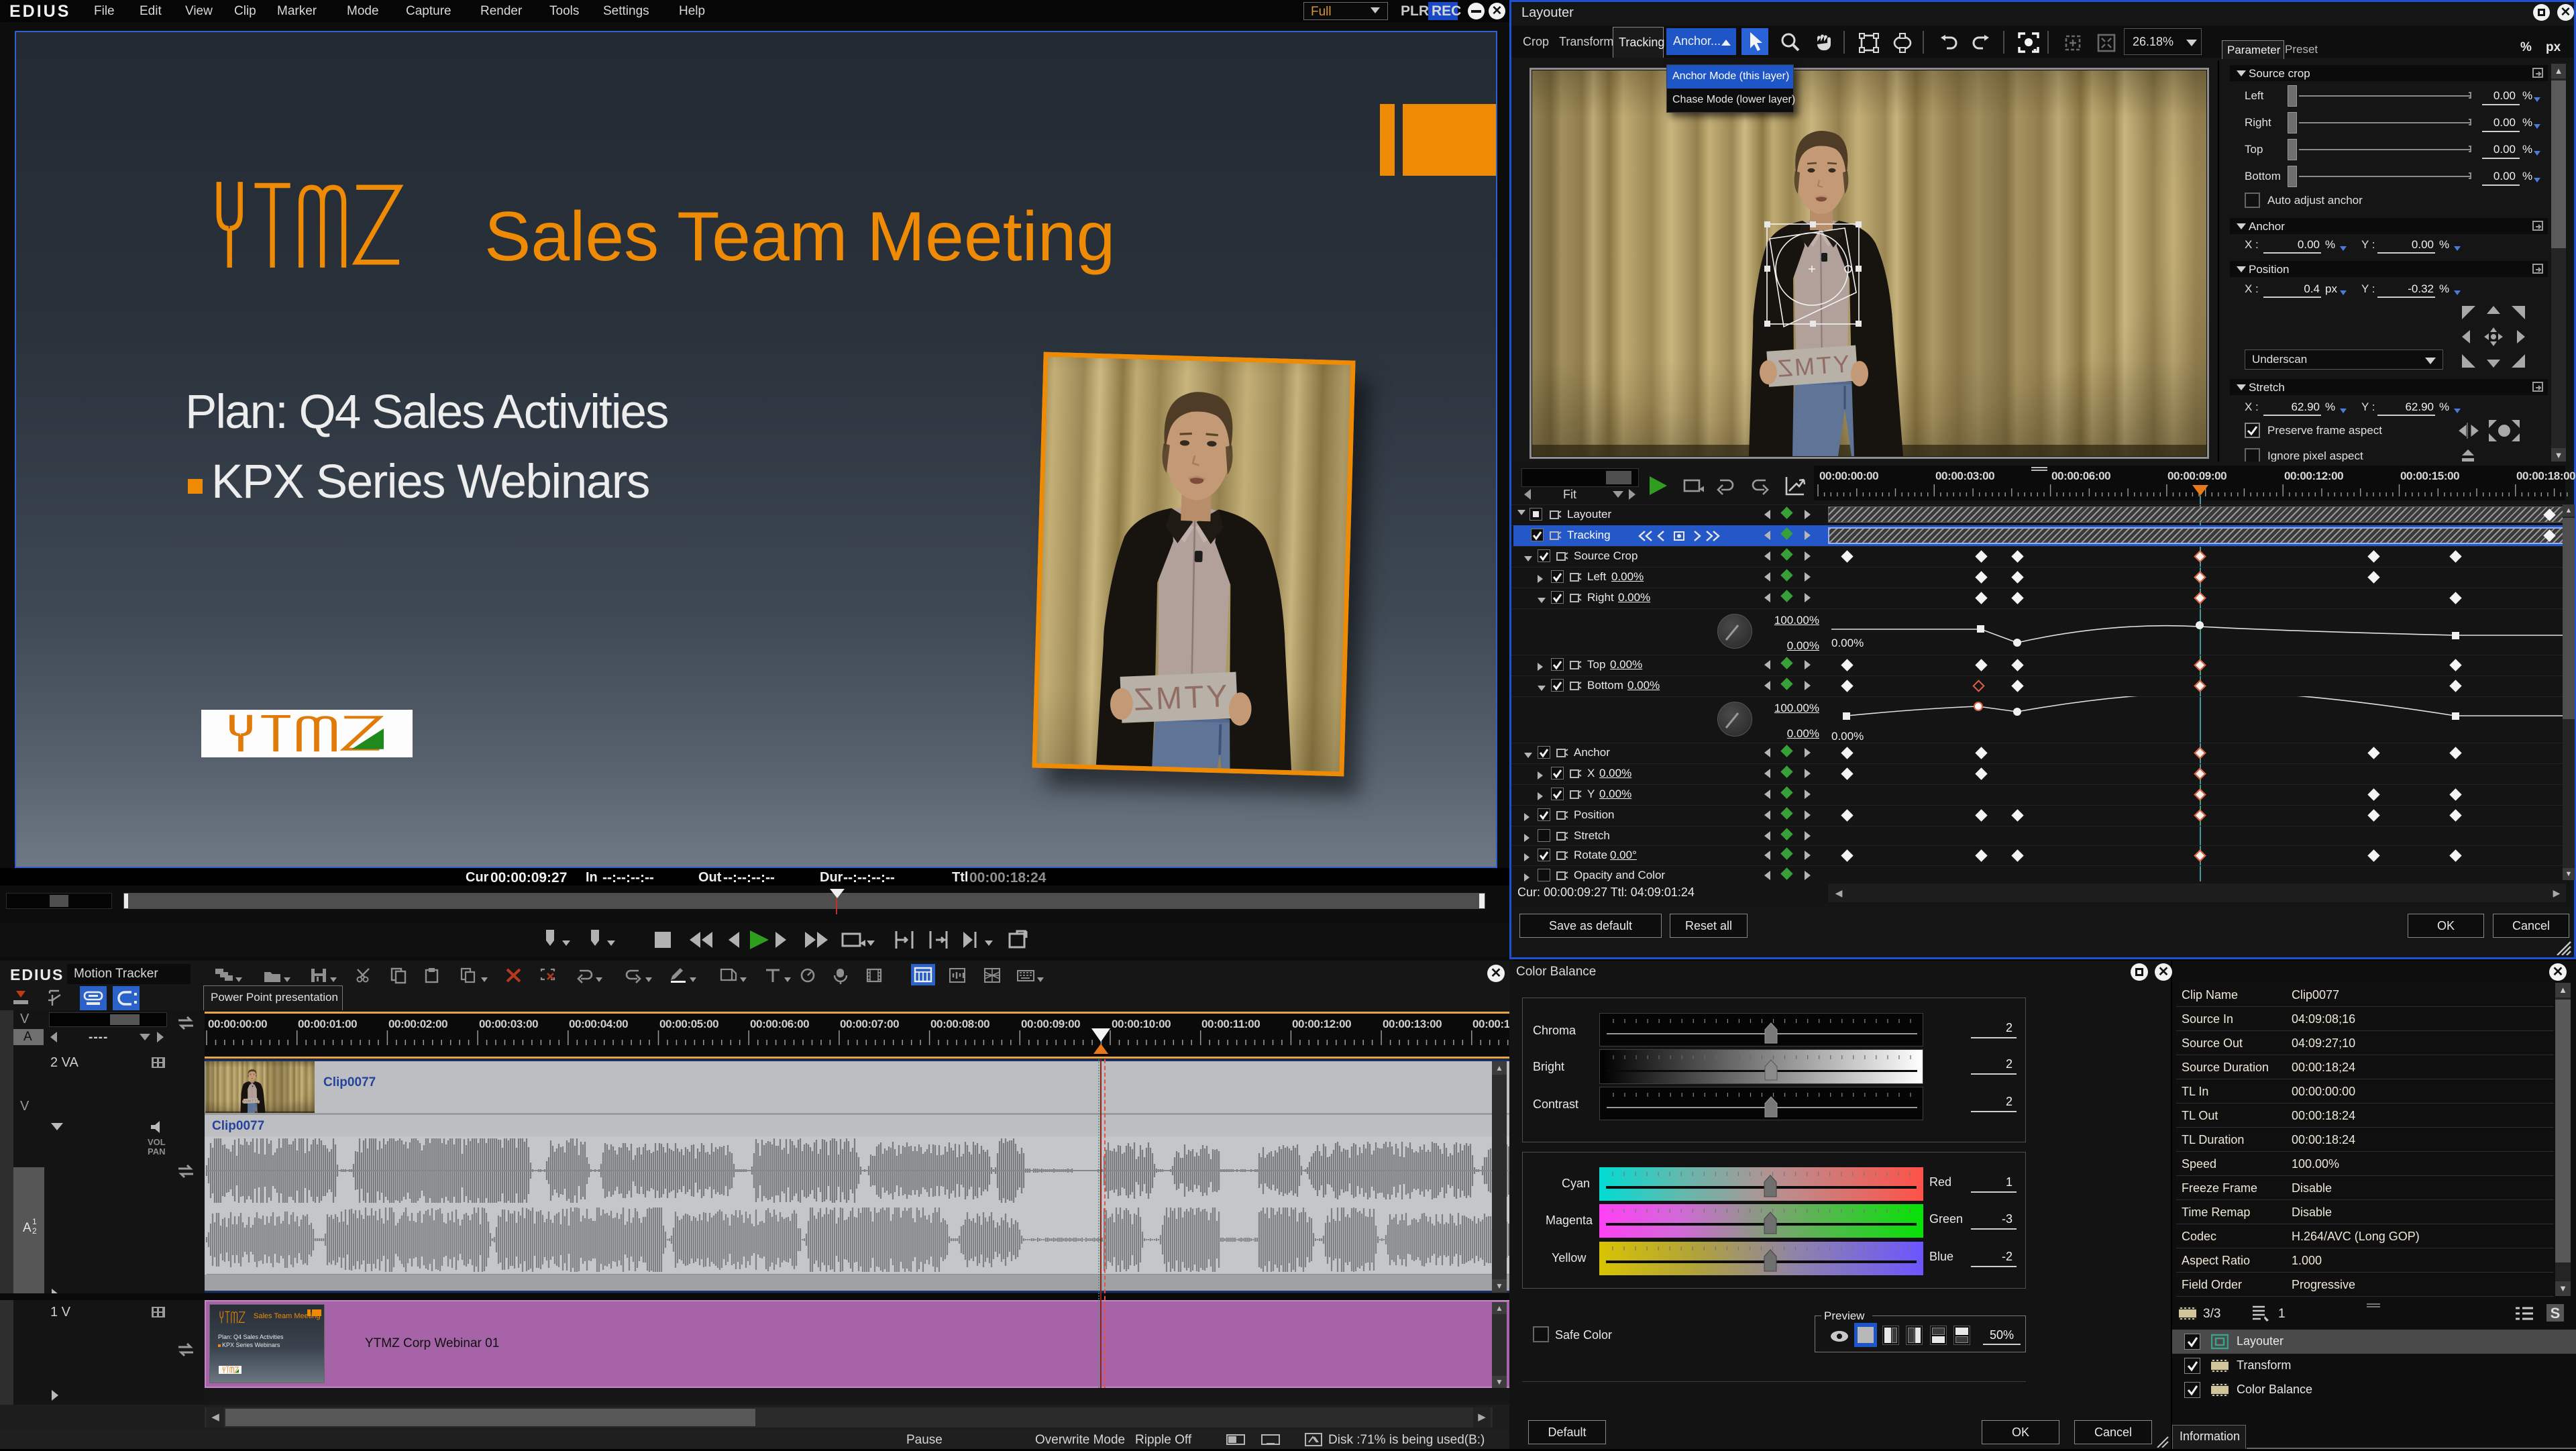 Image resolution: width=2576 pixels, height=1451 pixels. What do you see at coordinates (2556, 1313) in the screenshot?
I see `svg-text: S` at bounding box center [2556, 1313].